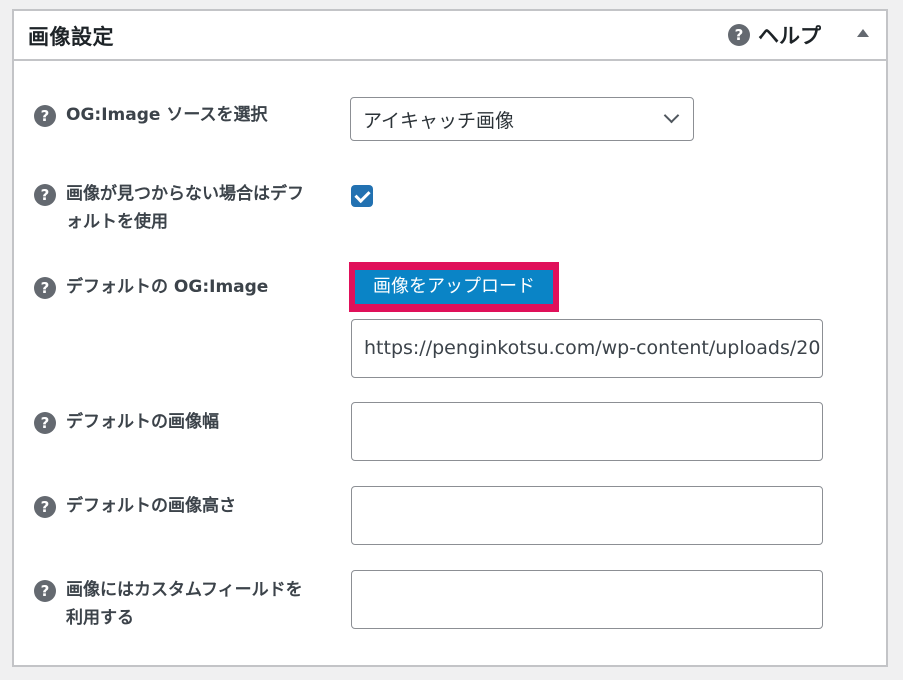  I want to click on panel-header: 画像設定 ? ヘルプ, so click(450, 36).